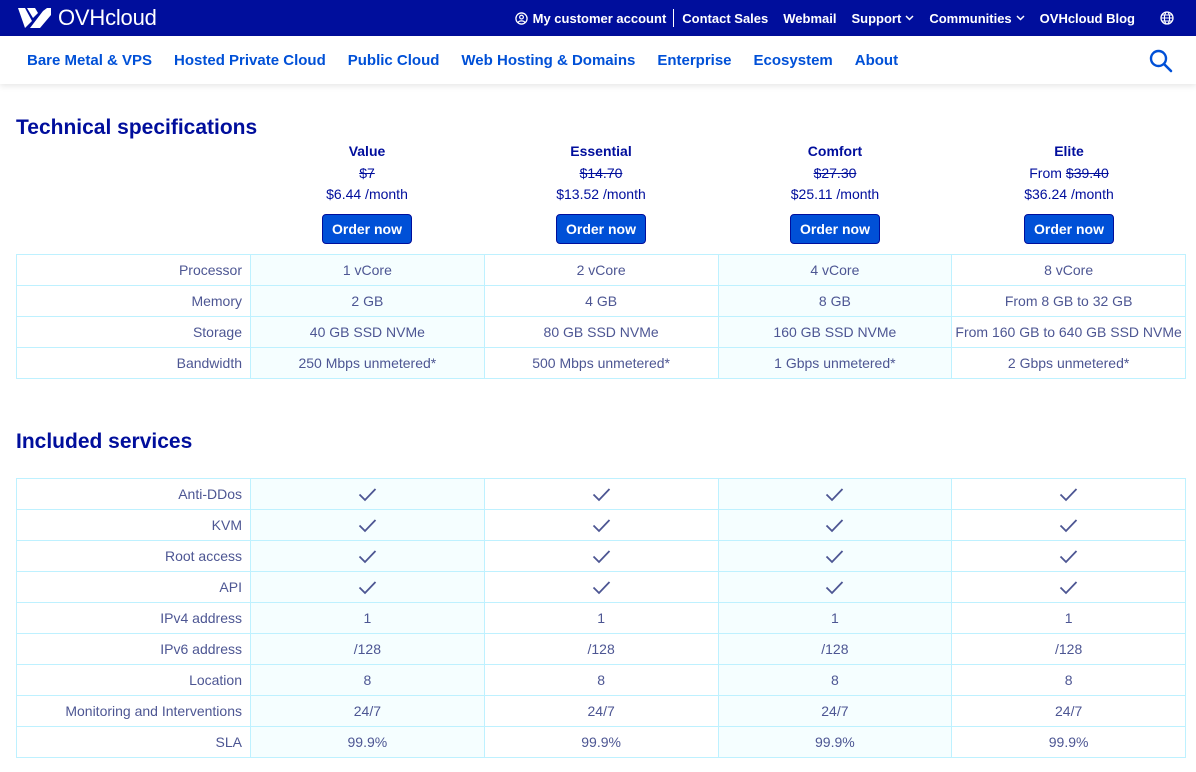 The image size is (1196, 772). Describe the element at coordinates (601, 196) in the screenshot. I see `plan-essential: Essential $14.70 $13.52 /month Order now` at that location.